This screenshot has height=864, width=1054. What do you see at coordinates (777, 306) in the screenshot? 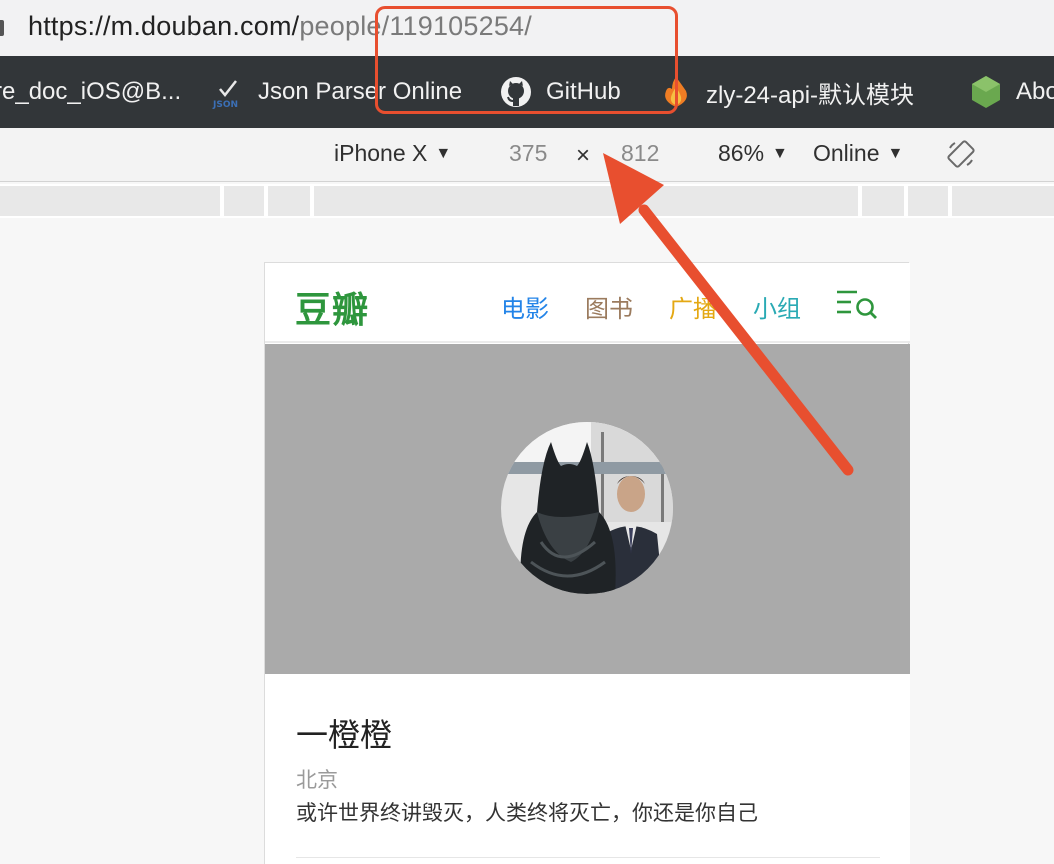
I see `nav-group: 小组` at bounding box center [777, 306].